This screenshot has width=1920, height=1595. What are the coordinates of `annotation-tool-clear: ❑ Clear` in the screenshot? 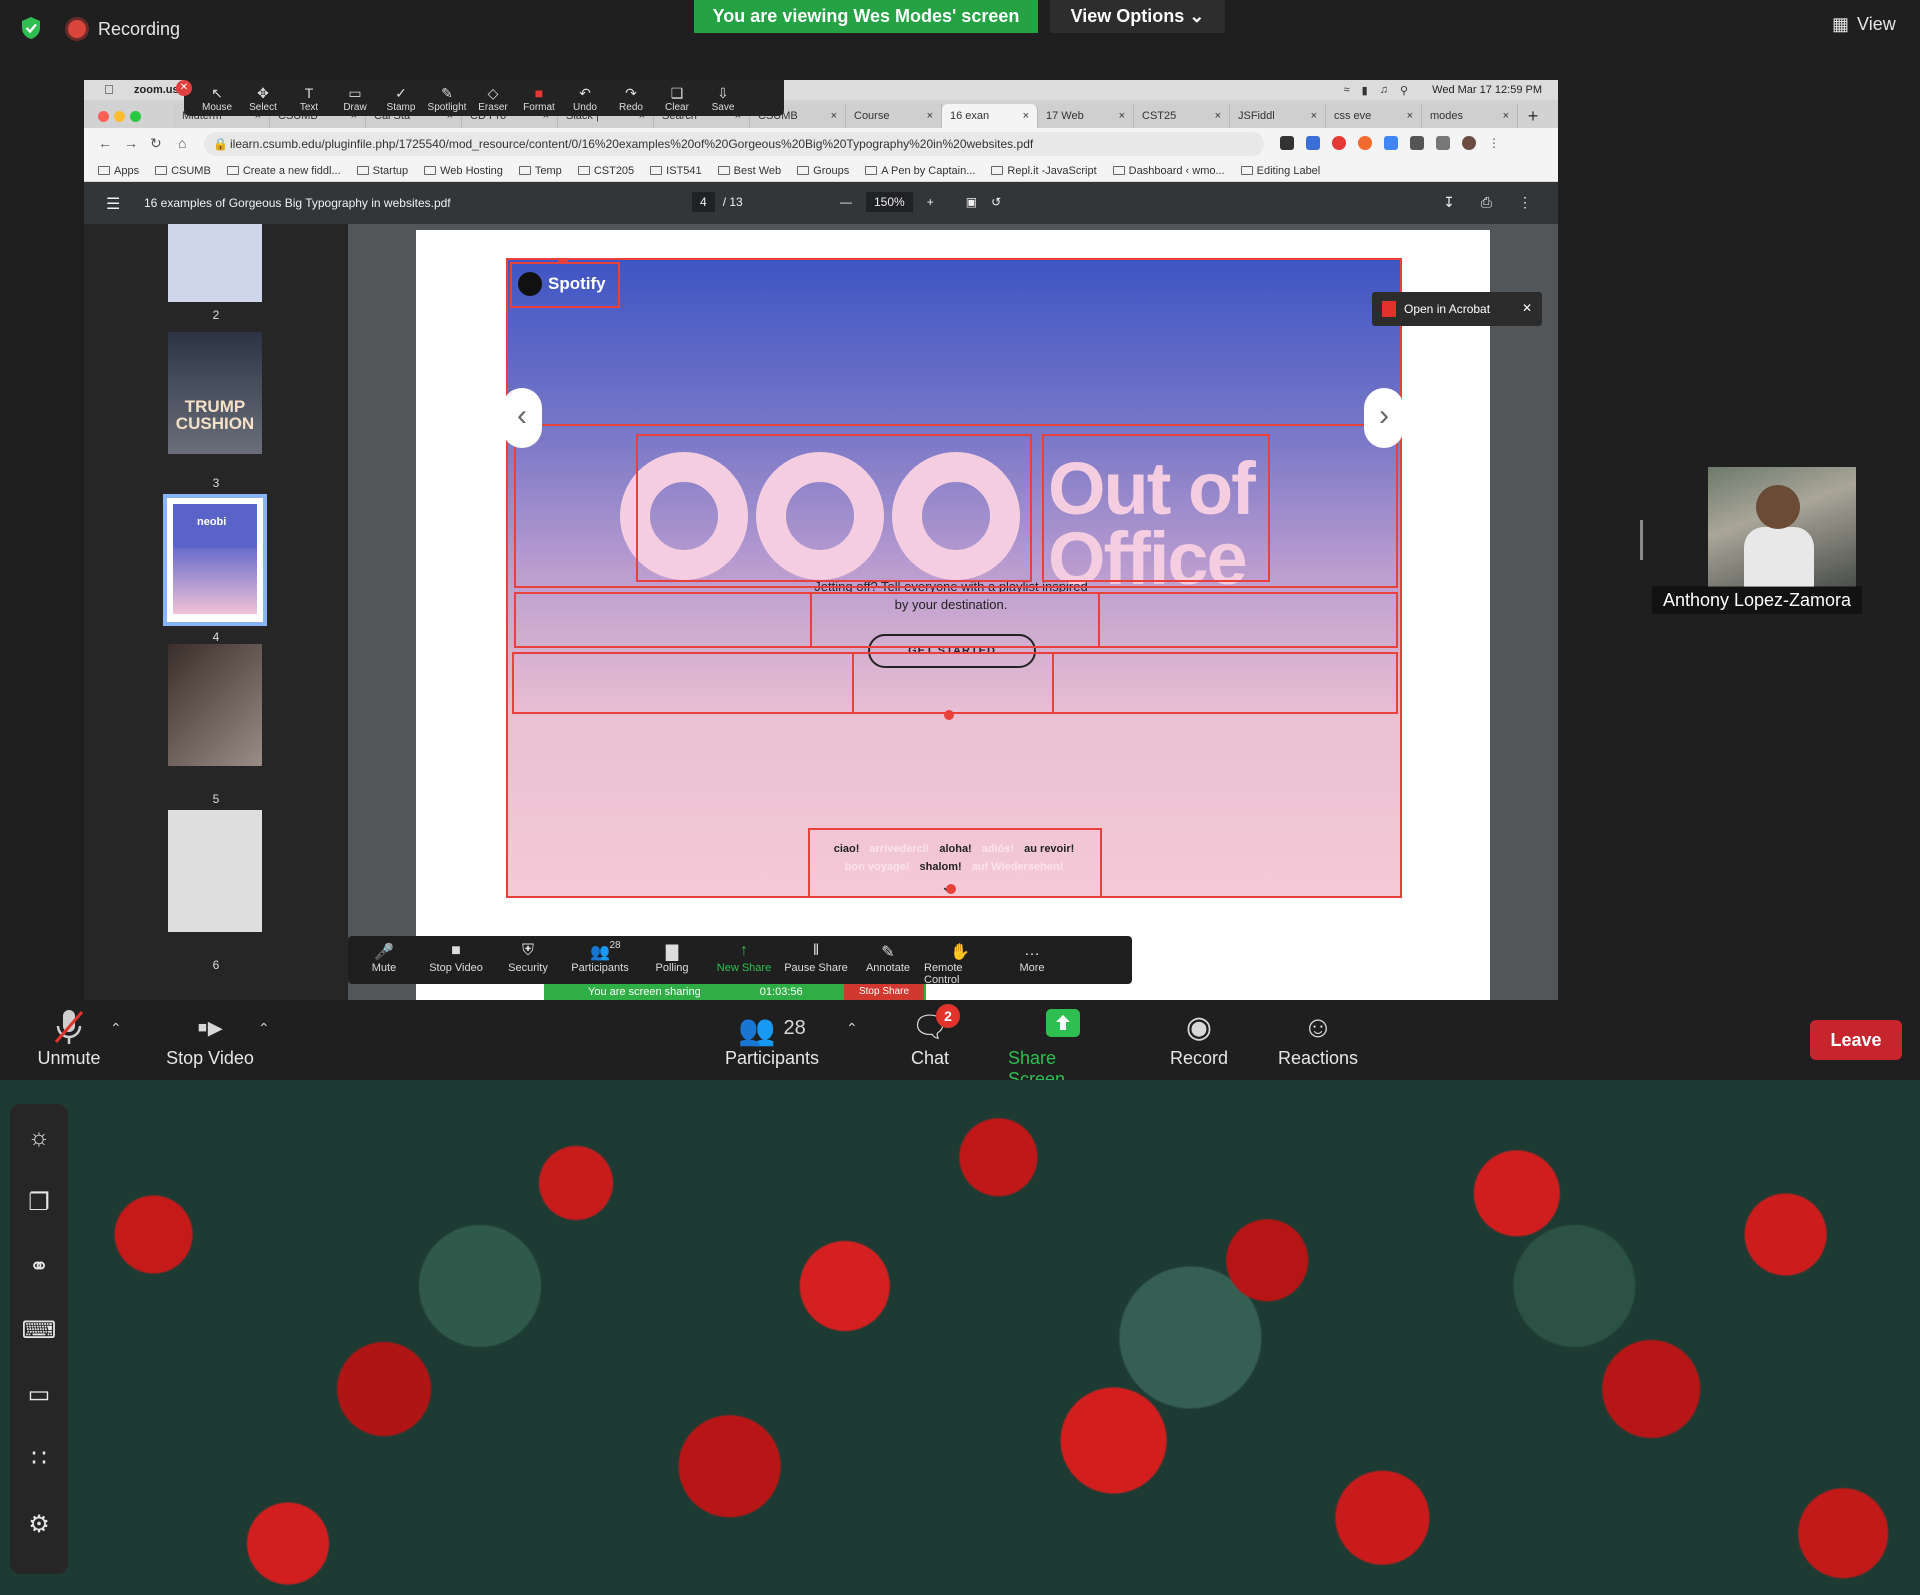 It's located at (677, 98).